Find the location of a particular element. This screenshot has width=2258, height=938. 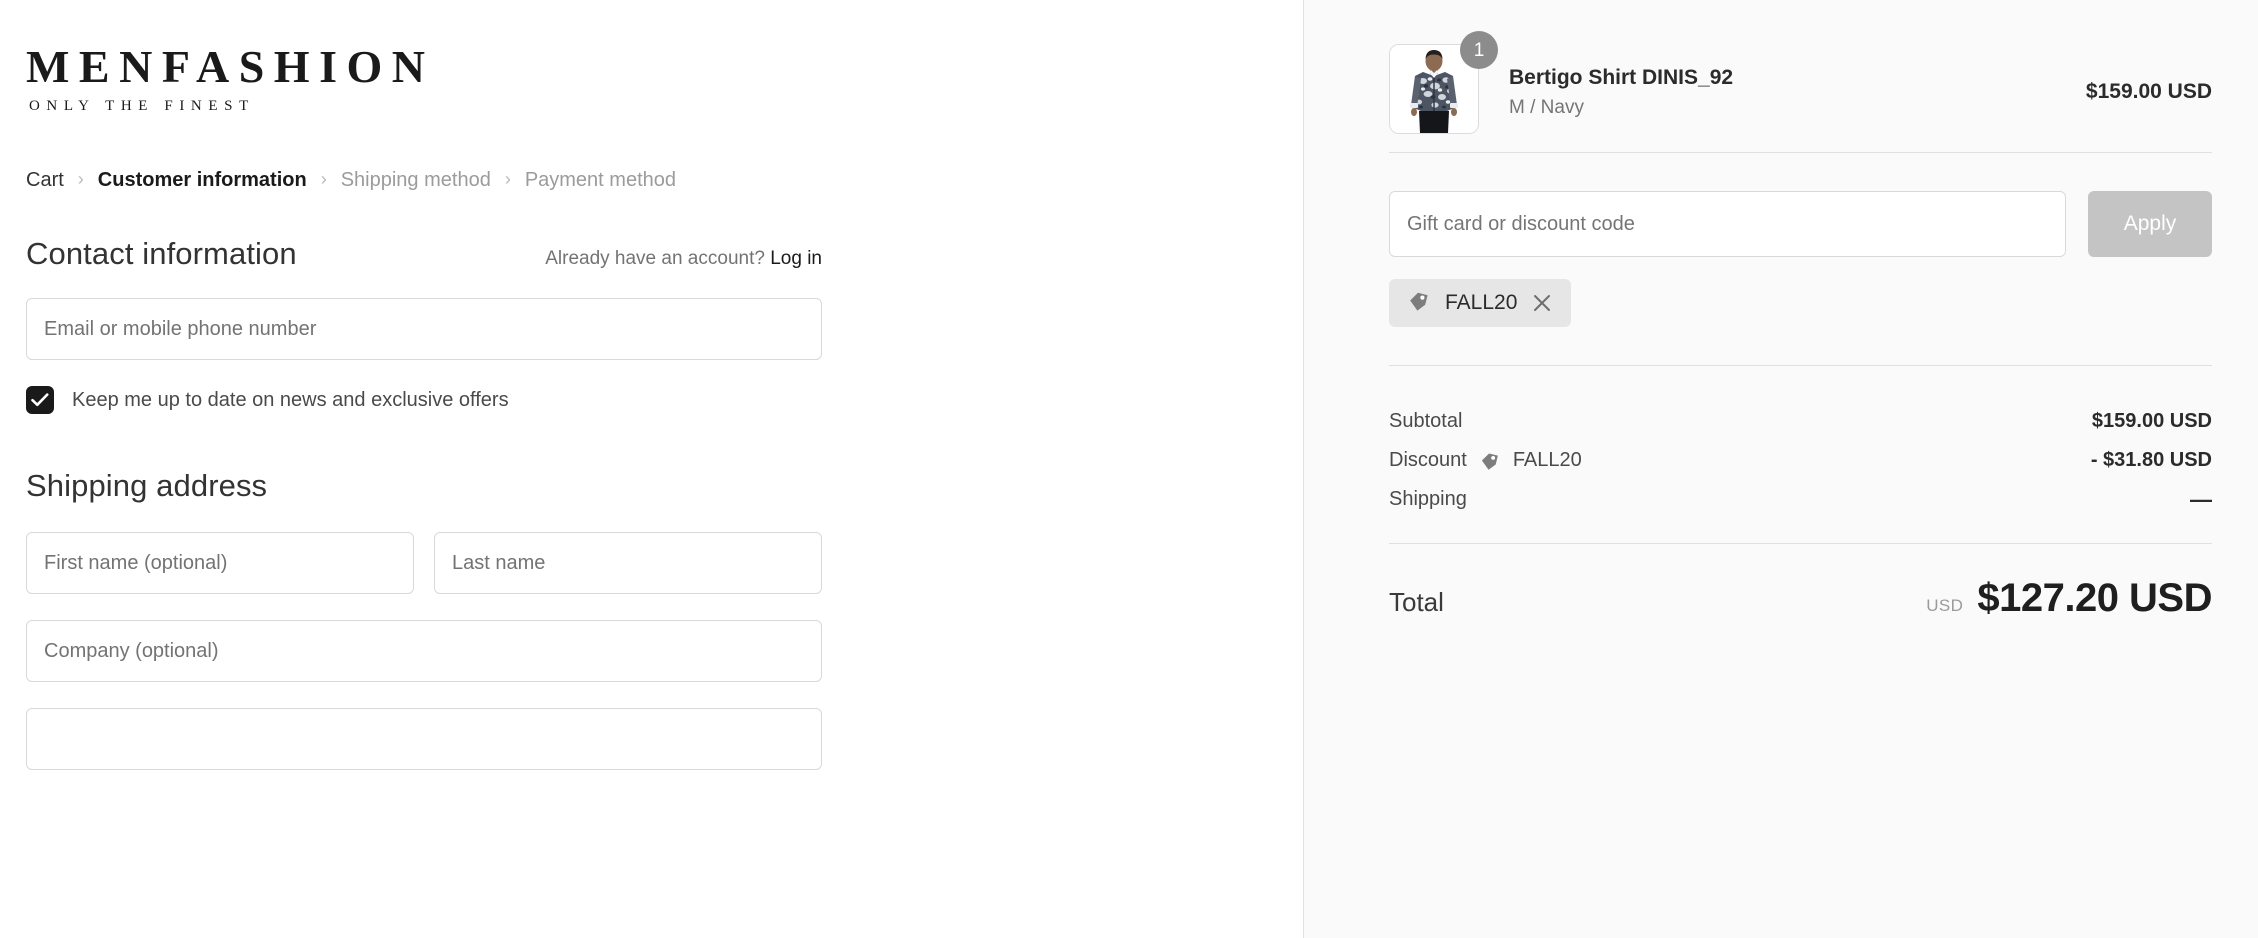

first-name-field: First name (optional) is located at coordinates (220, 563).